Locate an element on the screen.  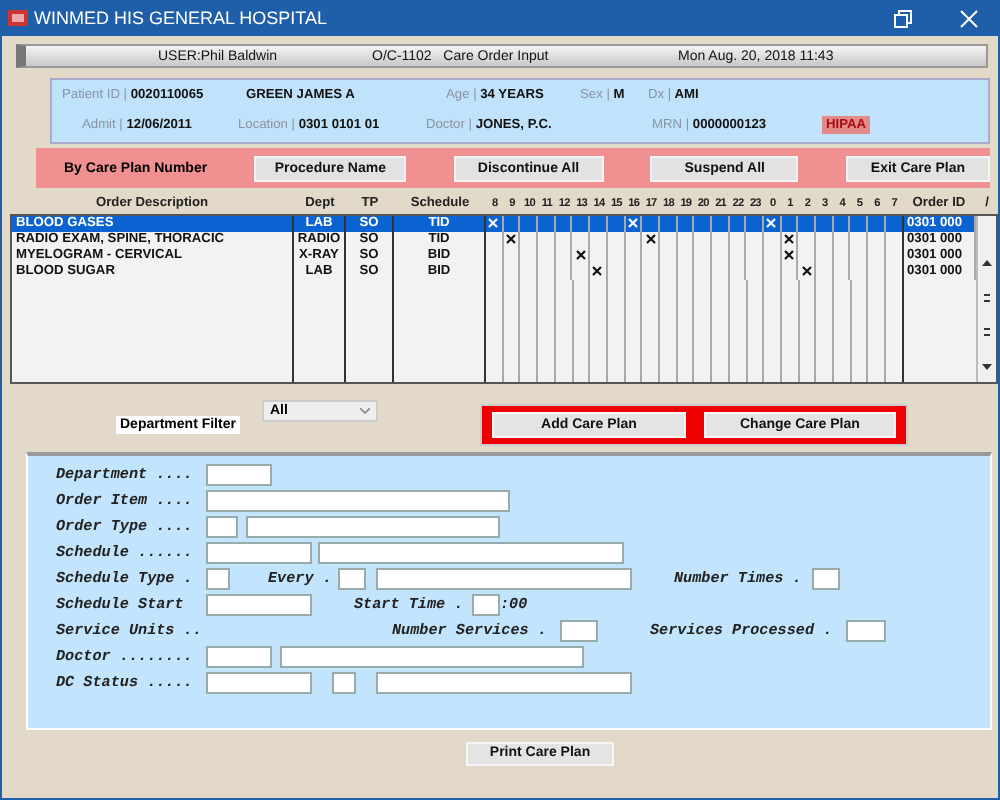
app-icon is located at coordinates (18, 18).